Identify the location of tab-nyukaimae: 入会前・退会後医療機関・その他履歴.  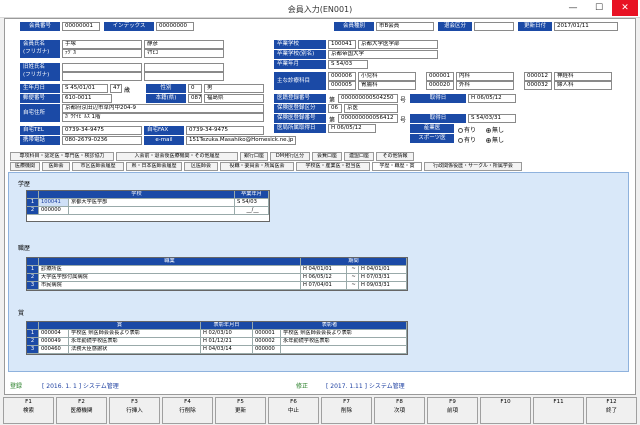
(177, 156).